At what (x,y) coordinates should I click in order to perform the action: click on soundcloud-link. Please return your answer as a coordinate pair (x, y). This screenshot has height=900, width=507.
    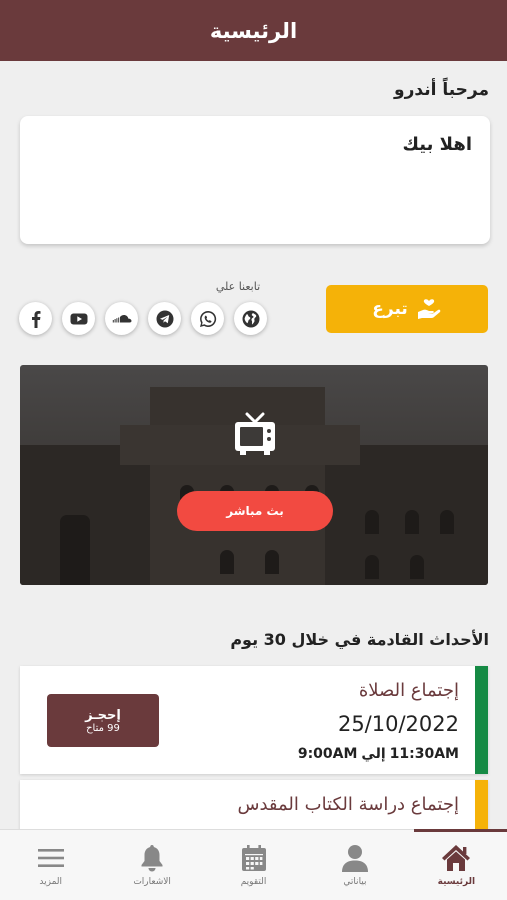
    Looking at the image, I should click on (121, 318).